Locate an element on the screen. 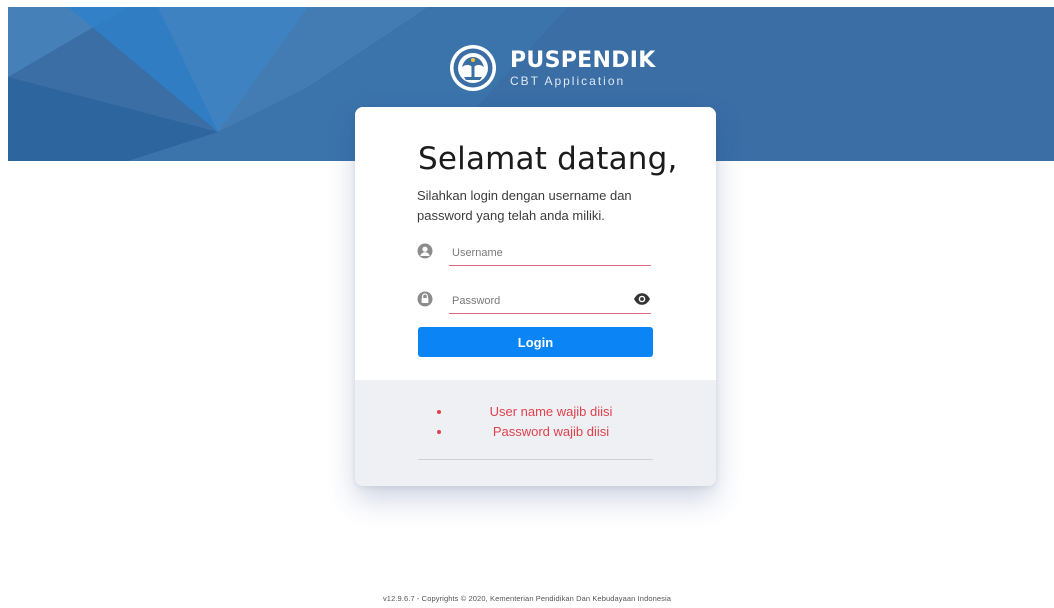  error-item: Password wajib diisi is located at coordinates (541, 432).